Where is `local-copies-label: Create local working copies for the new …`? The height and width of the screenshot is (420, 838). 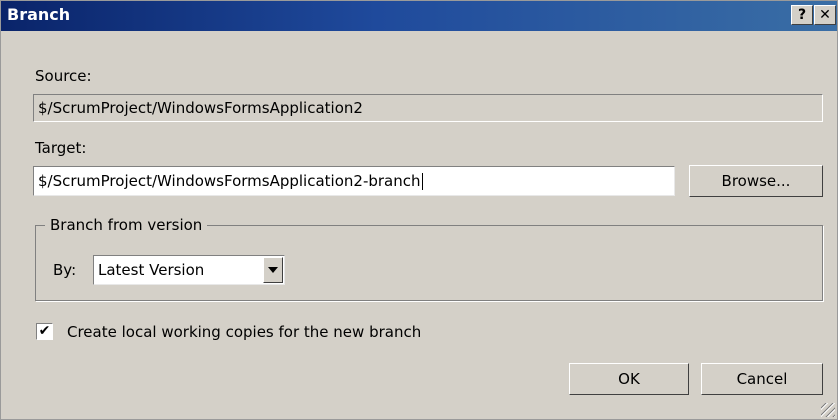 local-copies-label: Create local working copies for the new … is located at coordinates (244, 332).